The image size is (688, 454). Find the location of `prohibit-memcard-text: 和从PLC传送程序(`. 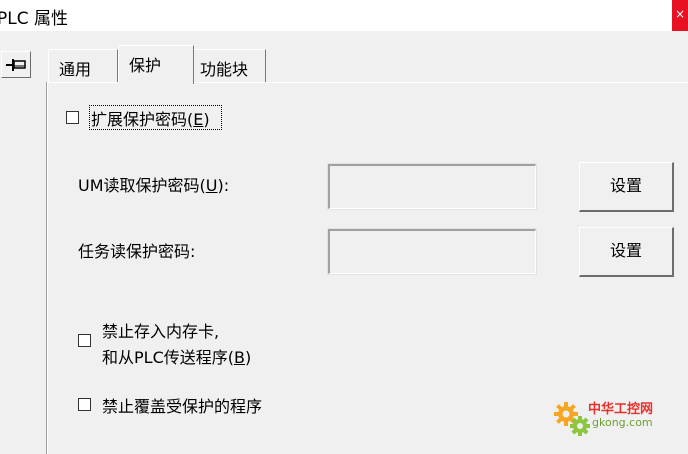

prohibit-memcard-text: 和从PLC传送程序( is located at coordinates (168, 357).